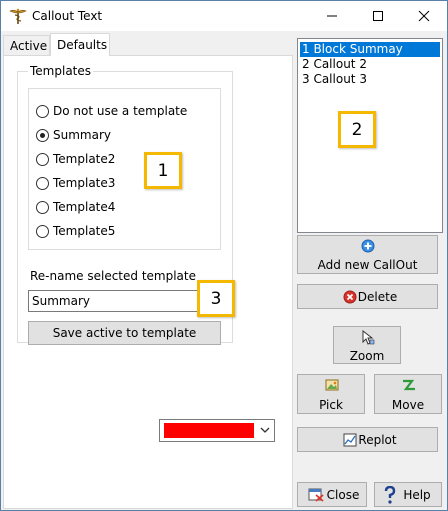 The image size is (448, 511). I want to click on chevron-down-icon, so click(265, 430).